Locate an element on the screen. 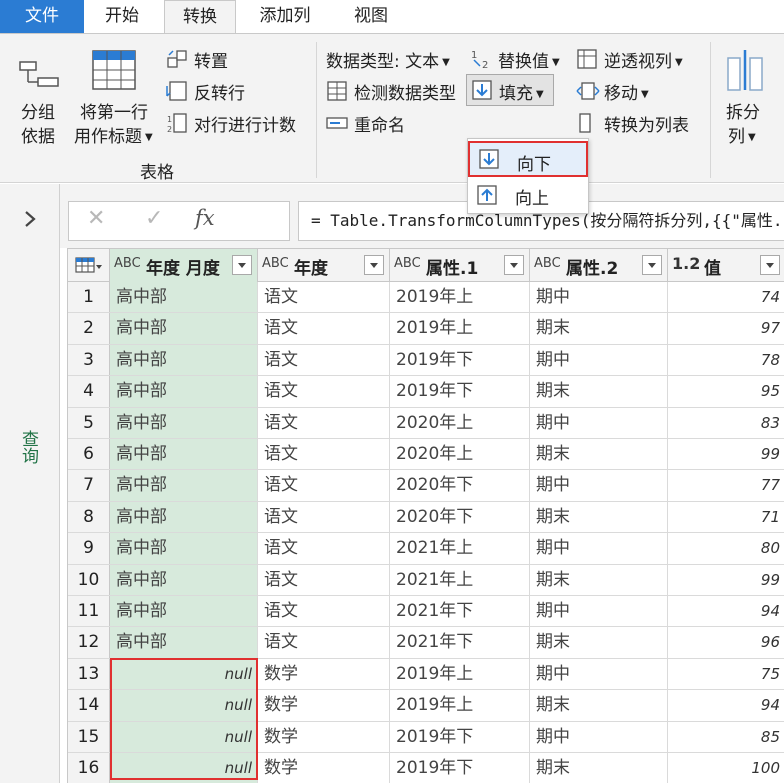  group-by-button: 分组 依据 is located at coordinates (39, 98).